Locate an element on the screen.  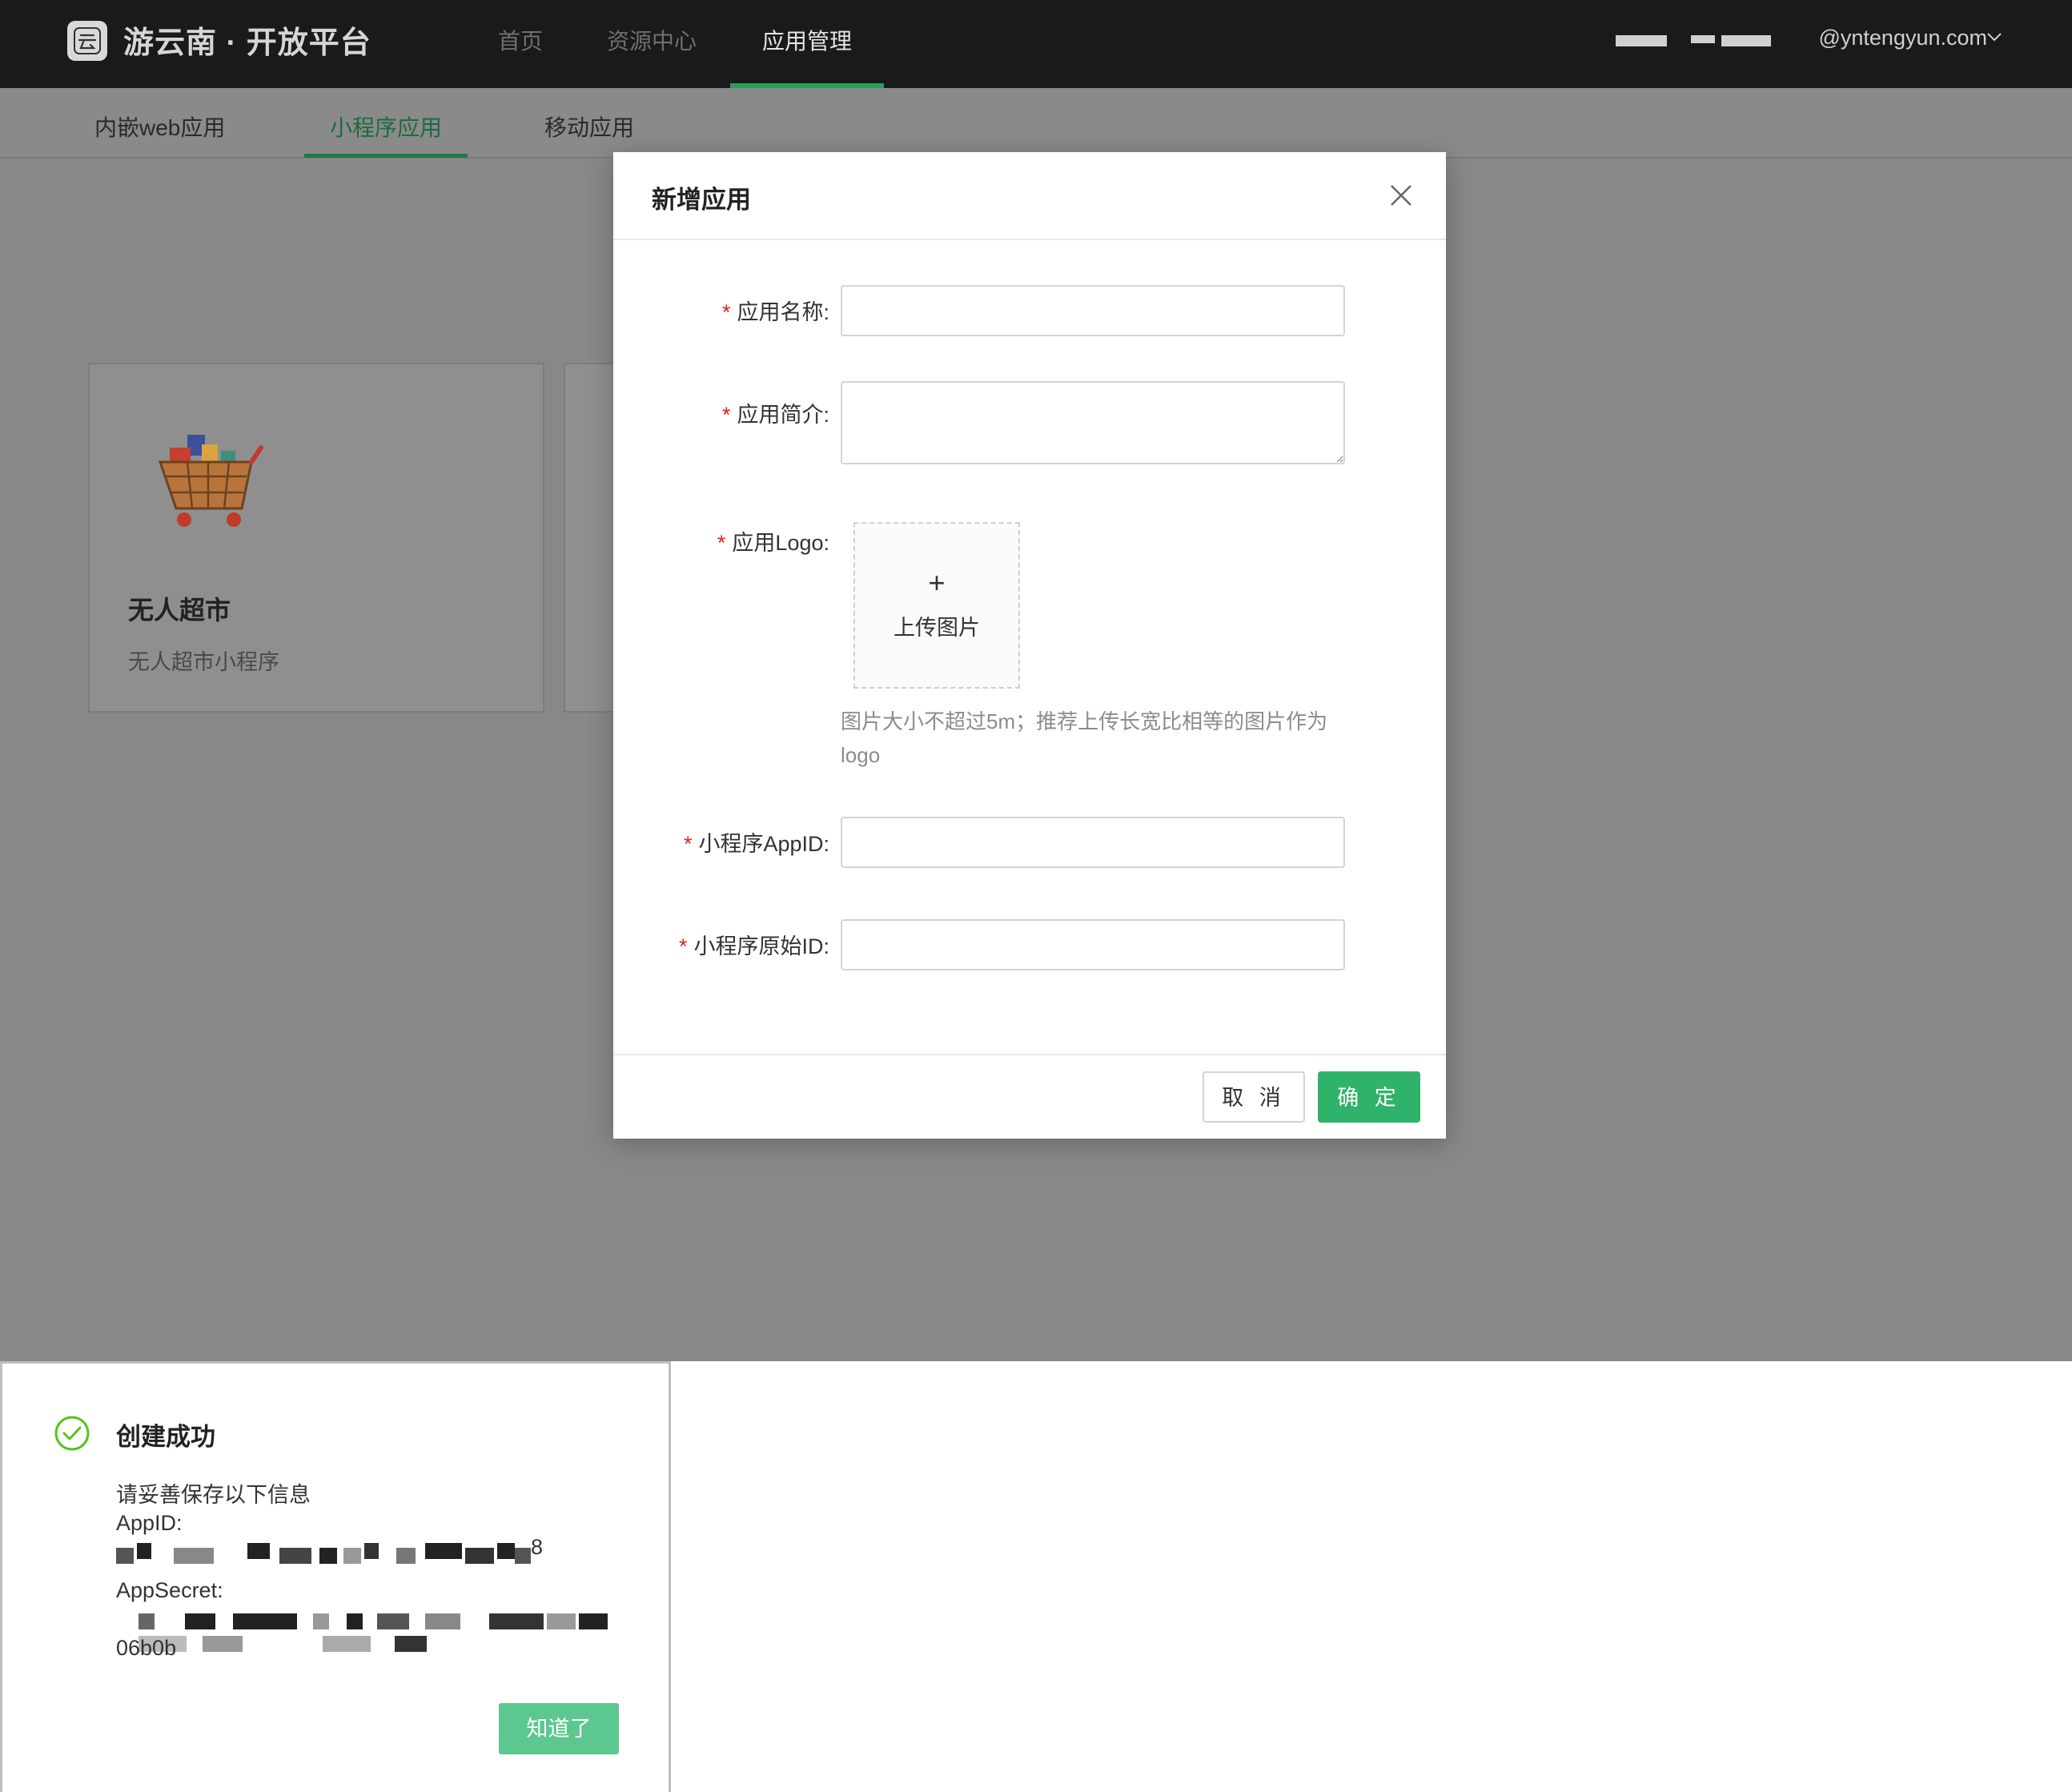
app-card-title: 无人超市 is located at coordinates (180, 610).